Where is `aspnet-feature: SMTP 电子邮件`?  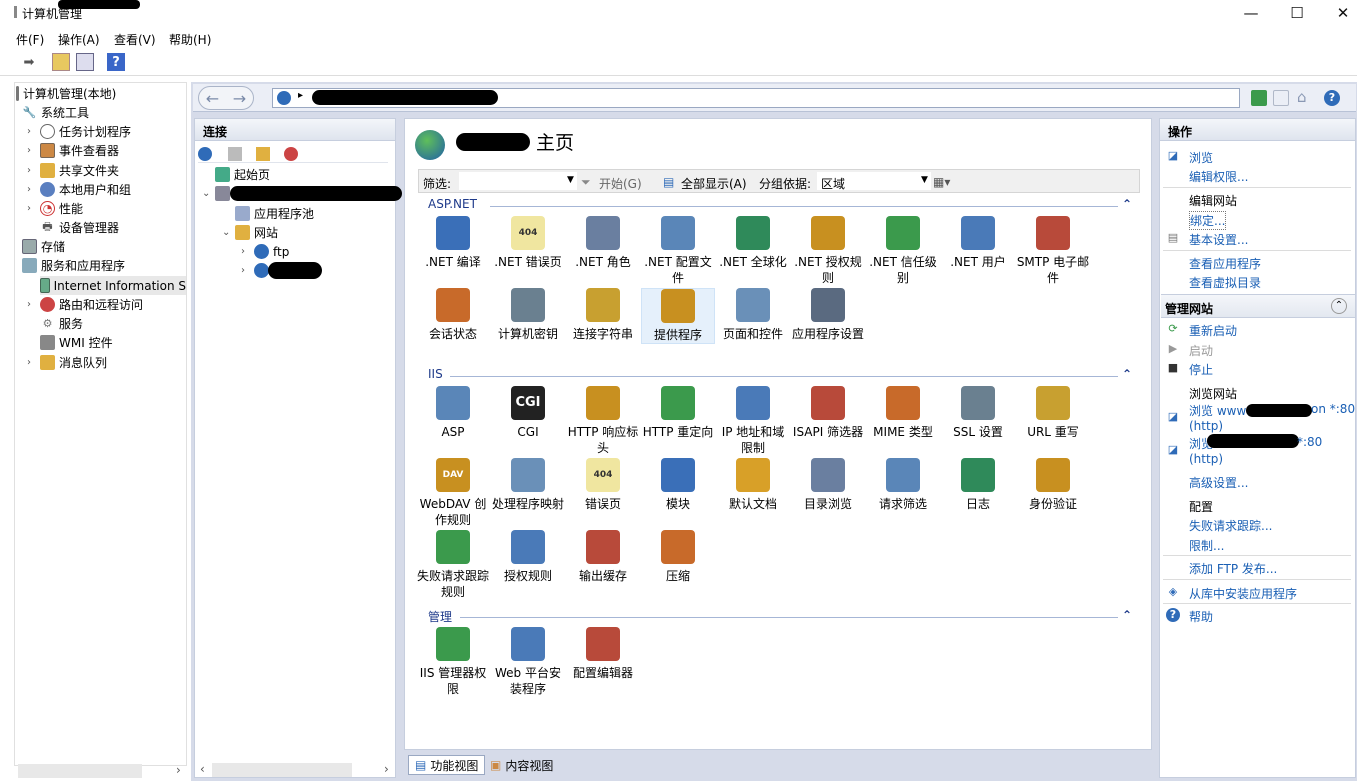 aspnet-feature: SMTP 电子邮件 is located at coordinates (1053, 251).